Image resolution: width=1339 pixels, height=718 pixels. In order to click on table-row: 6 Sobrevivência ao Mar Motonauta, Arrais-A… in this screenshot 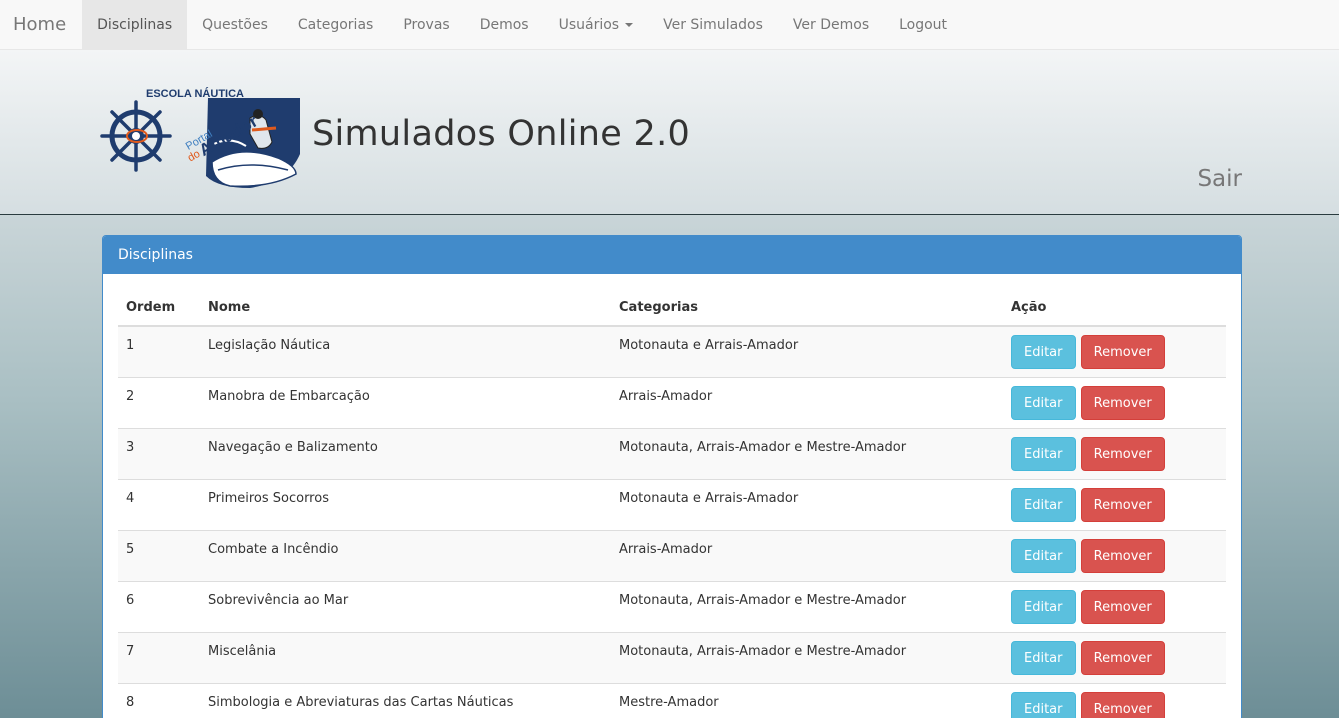, I will do `click(672, 606)`.